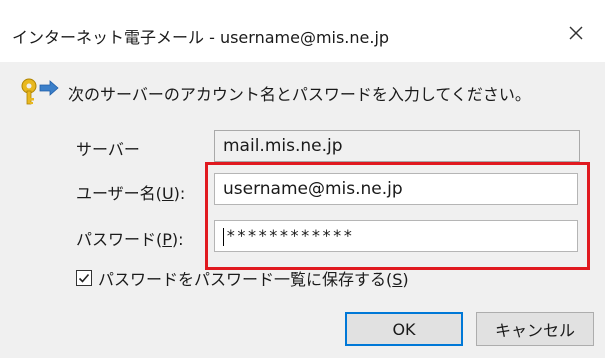 The width and height of the screenshot is (605, 358). I want to click on username-input: username@mis.ne.jp, so click(396, 189).